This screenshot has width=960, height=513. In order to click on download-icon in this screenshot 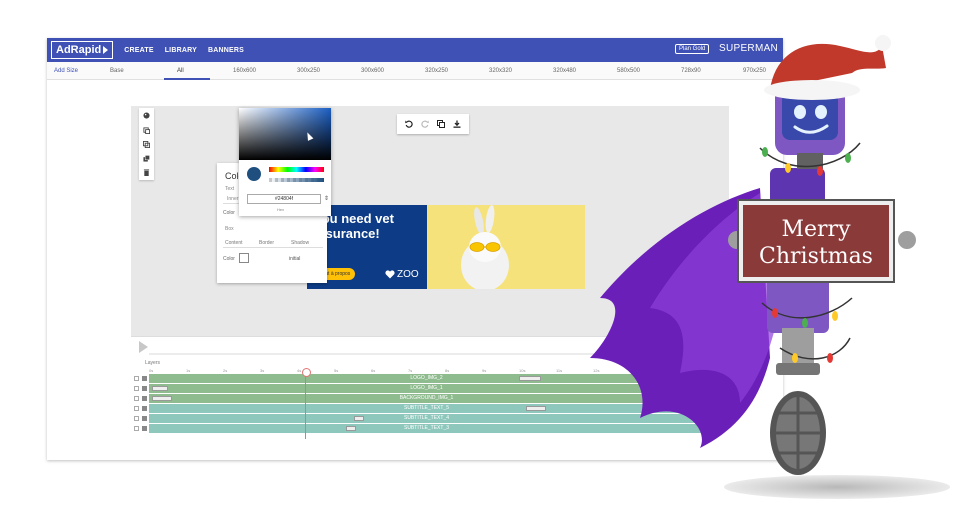, I will do `click(457, 124)`.